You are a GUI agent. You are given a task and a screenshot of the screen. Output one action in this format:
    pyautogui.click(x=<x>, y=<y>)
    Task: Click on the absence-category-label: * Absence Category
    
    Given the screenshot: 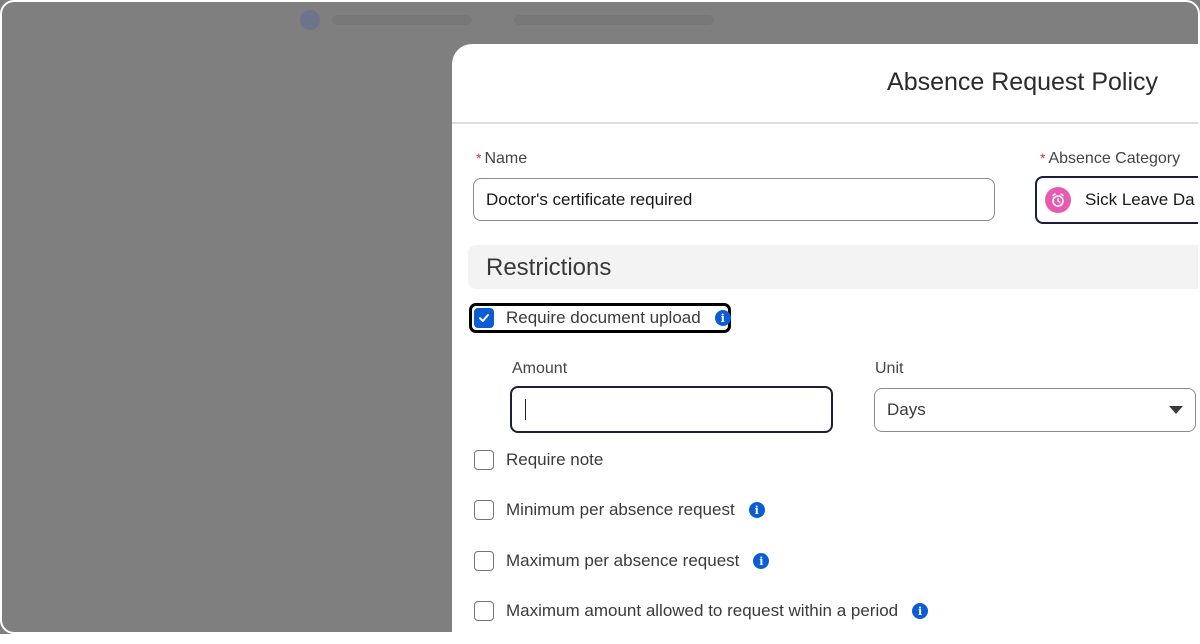 What is the action you would take?
    pyautogui.click(x=1110, y=158)
    